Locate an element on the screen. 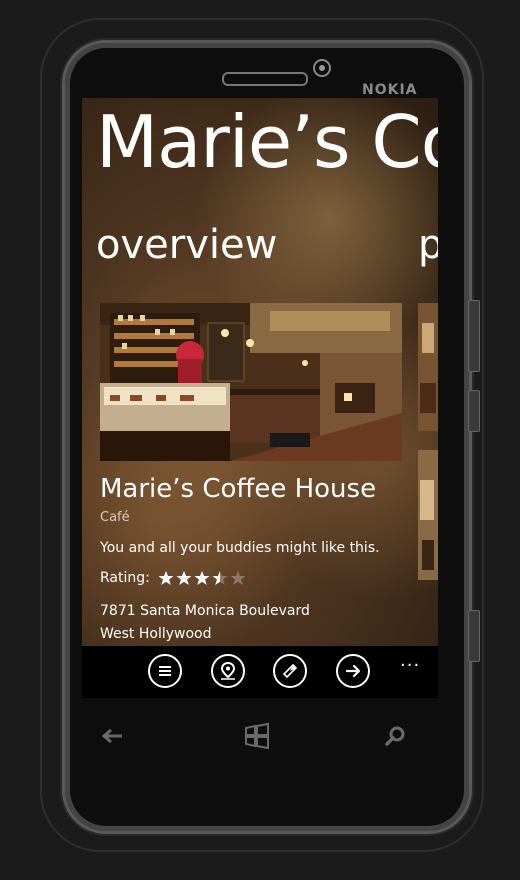 Image resolution: width=520 pixels, height=880 pixels. rating-stars is located at coordinates (202, 578).